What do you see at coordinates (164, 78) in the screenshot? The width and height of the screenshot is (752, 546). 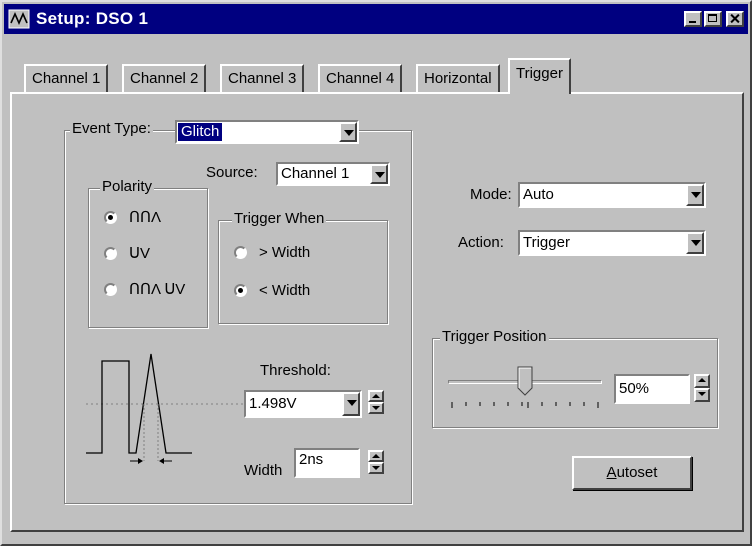 I see `tab-channel-2: Channel 2` at bounding box center [164, 78].